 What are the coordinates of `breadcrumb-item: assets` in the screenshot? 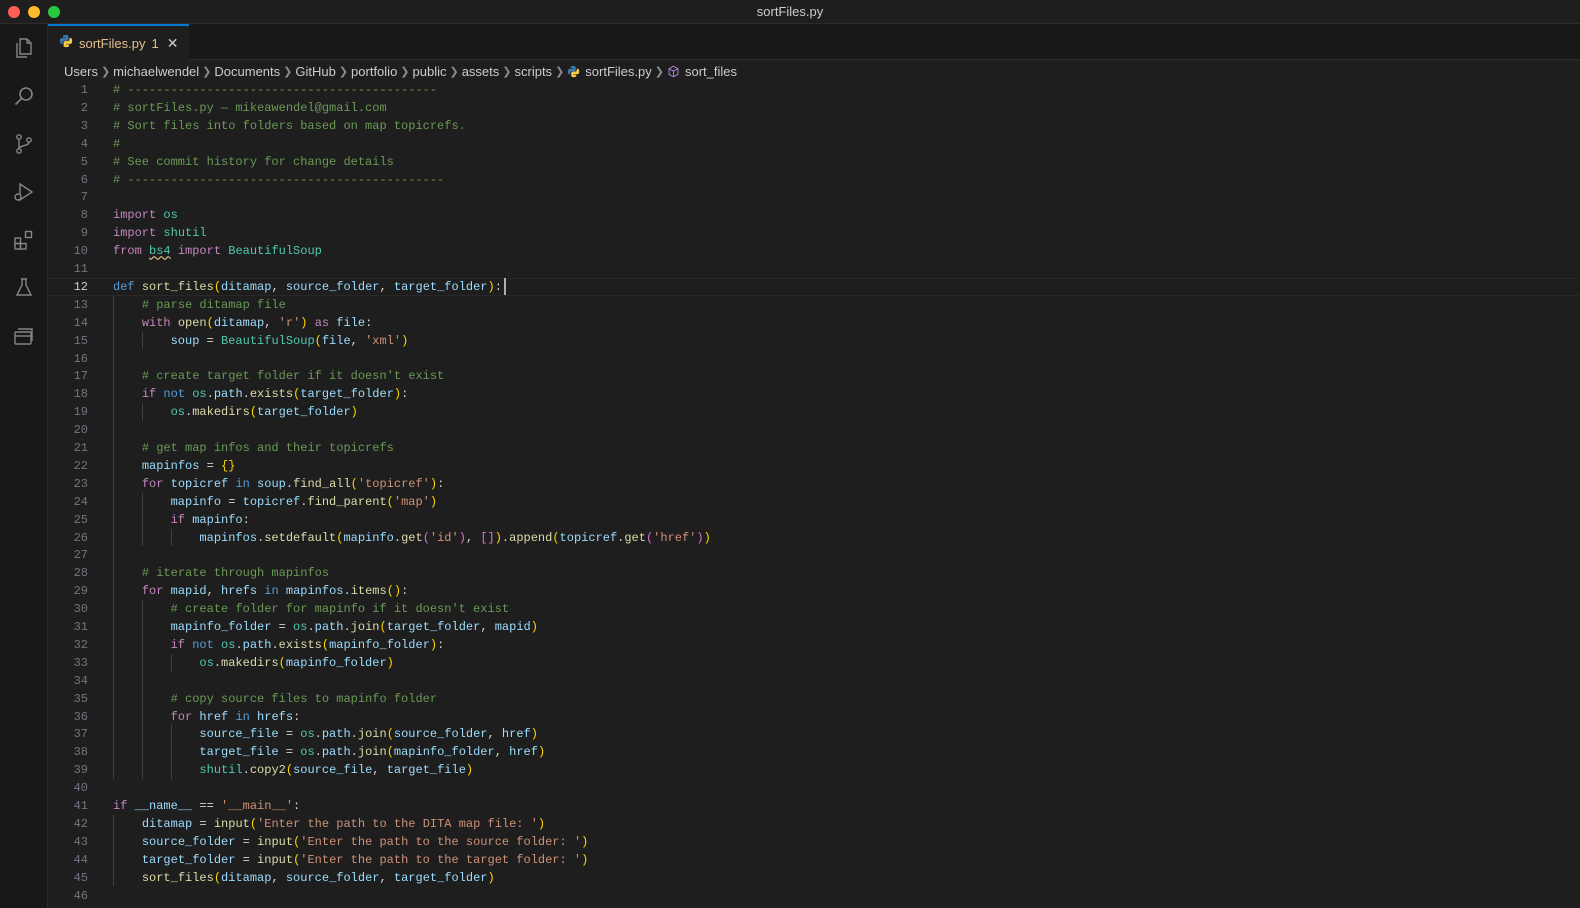 It's located at (481, 71).